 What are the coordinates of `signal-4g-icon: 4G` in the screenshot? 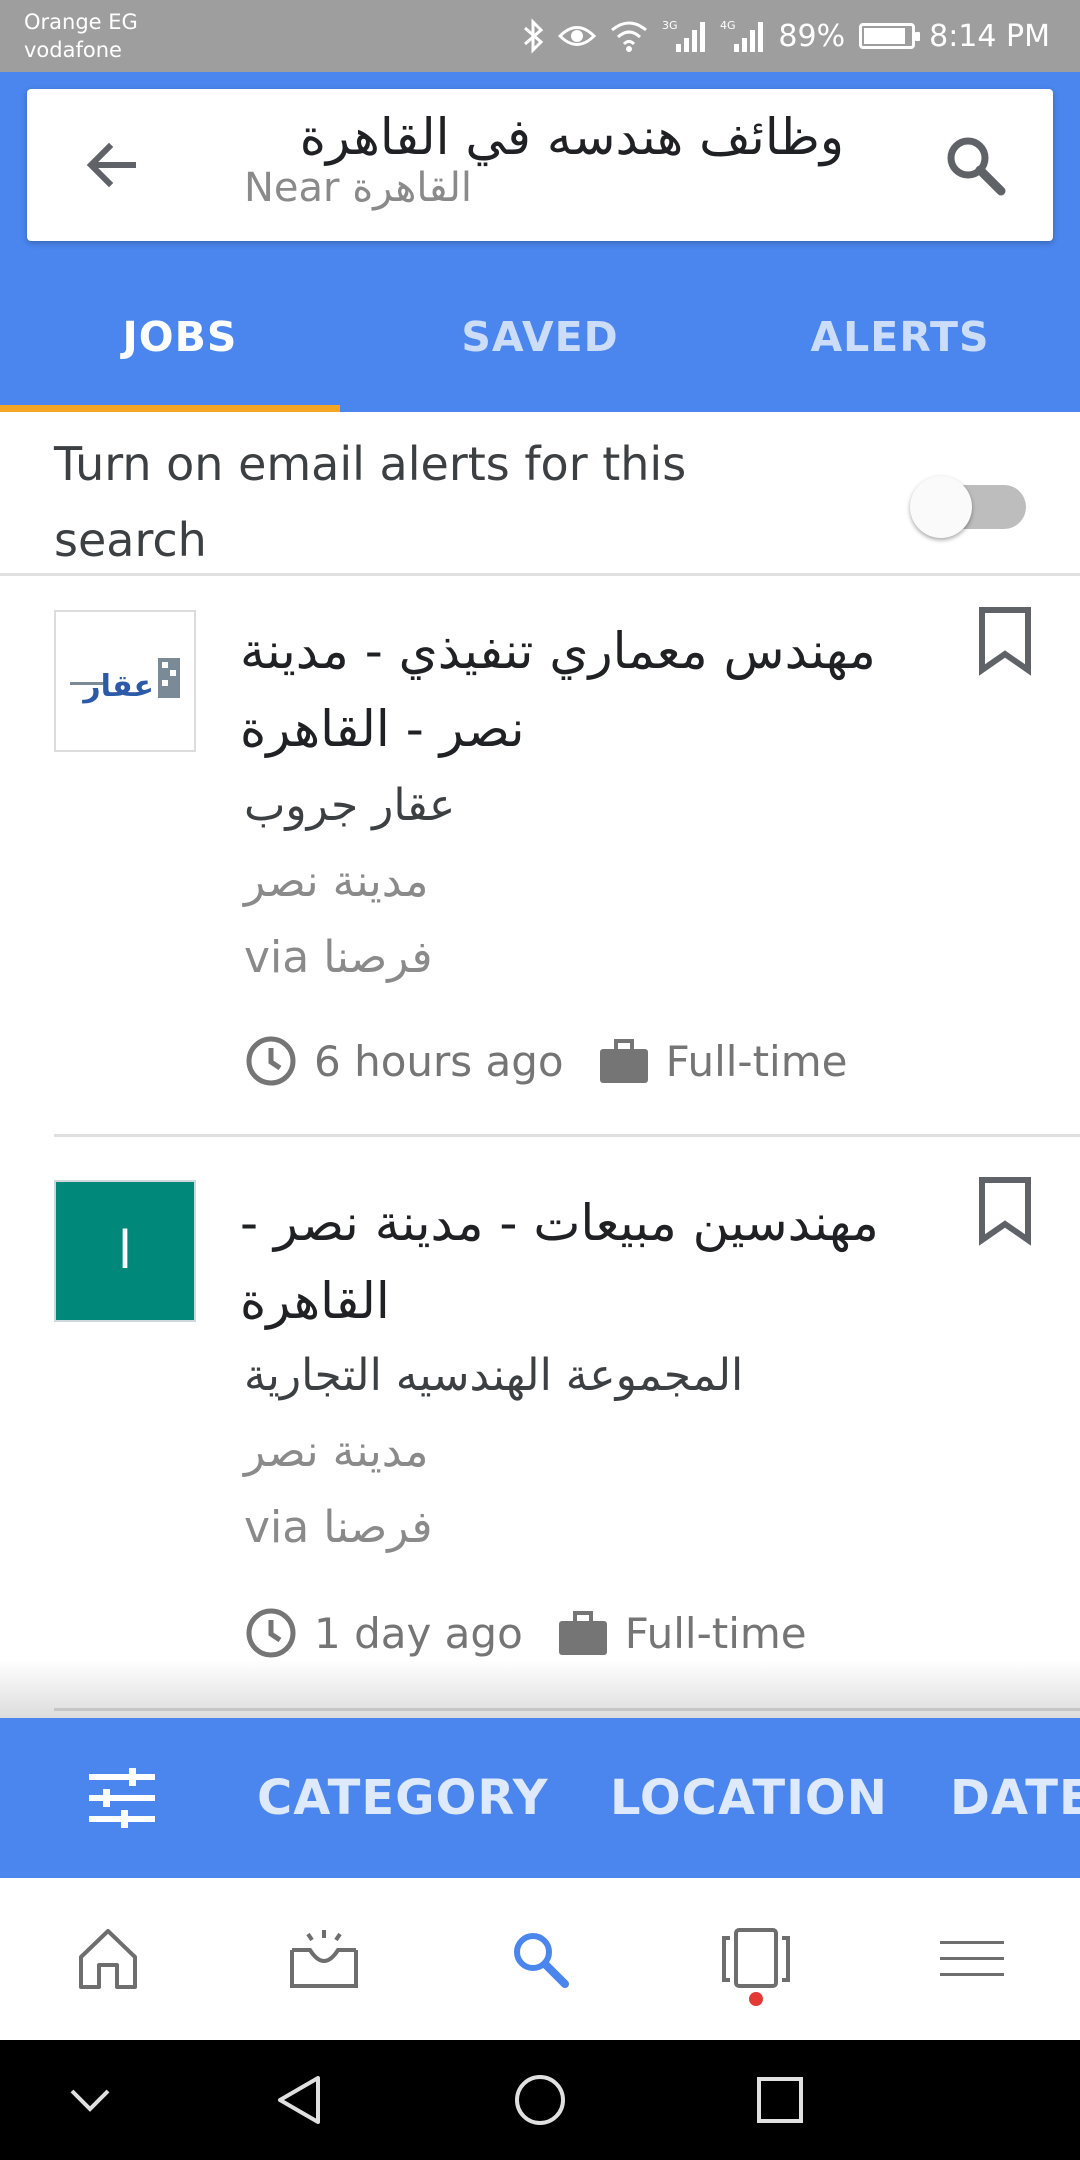 It's located at (742, 36).